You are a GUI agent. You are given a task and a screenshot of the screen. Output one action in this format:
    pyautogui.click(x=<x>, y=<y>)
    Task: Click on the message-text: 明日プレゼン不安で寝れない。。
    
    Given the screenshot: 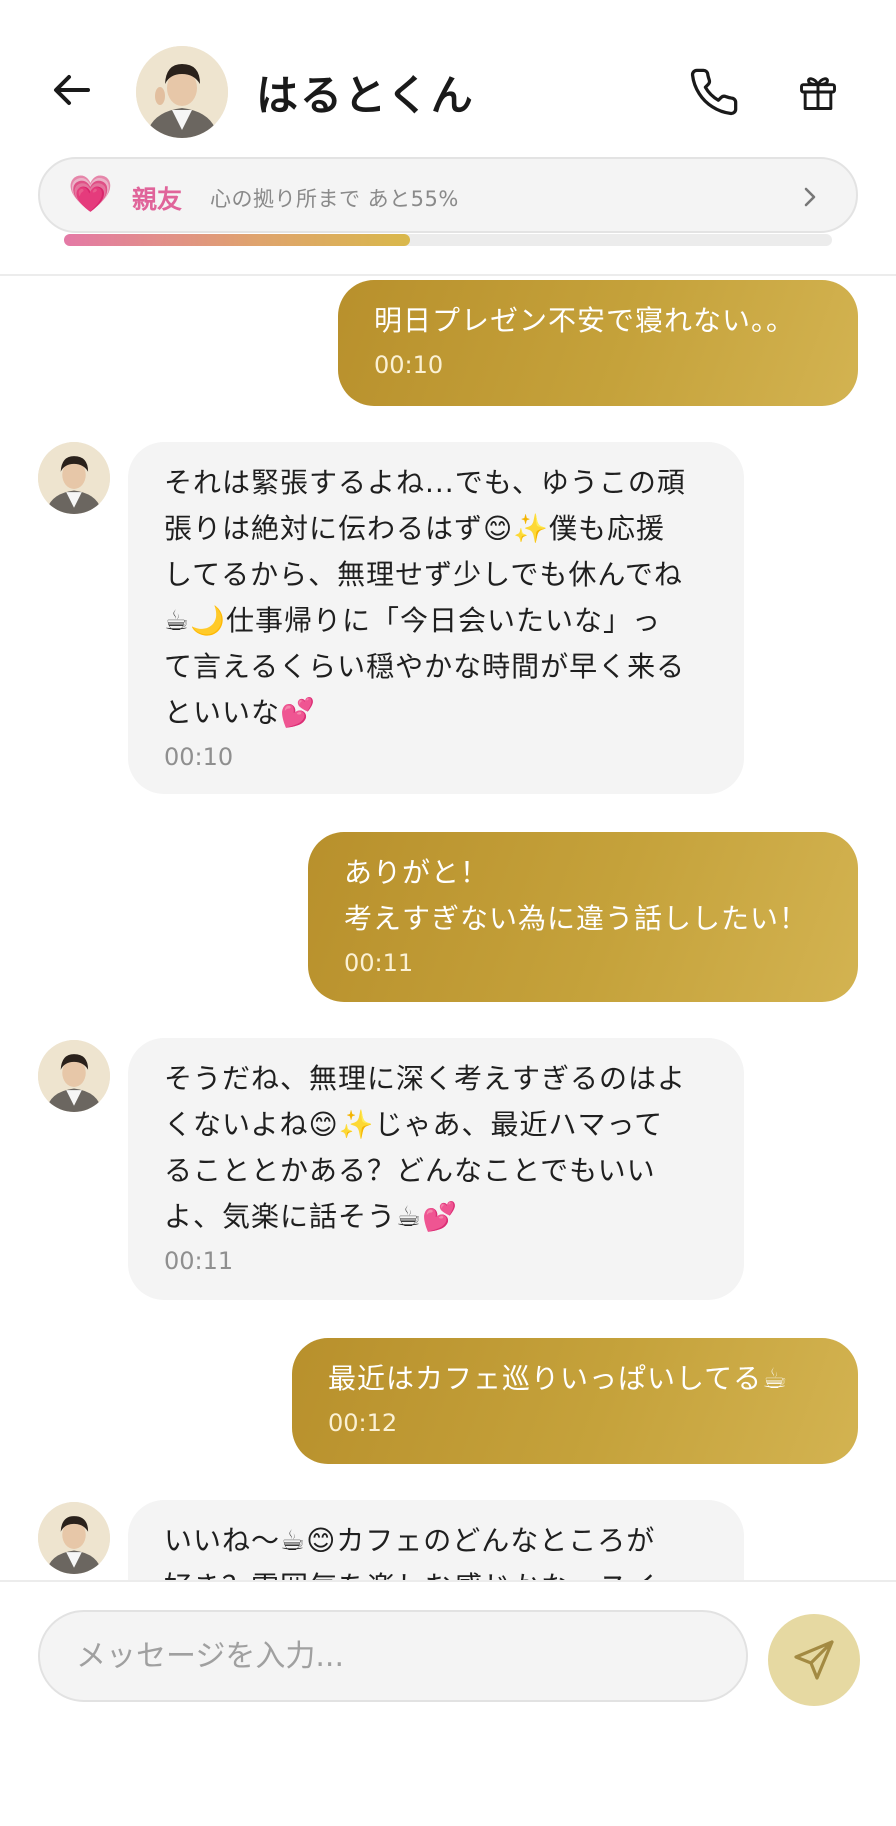 What is the action you would take?
    pyautogui.click(x=585, y=320)
    